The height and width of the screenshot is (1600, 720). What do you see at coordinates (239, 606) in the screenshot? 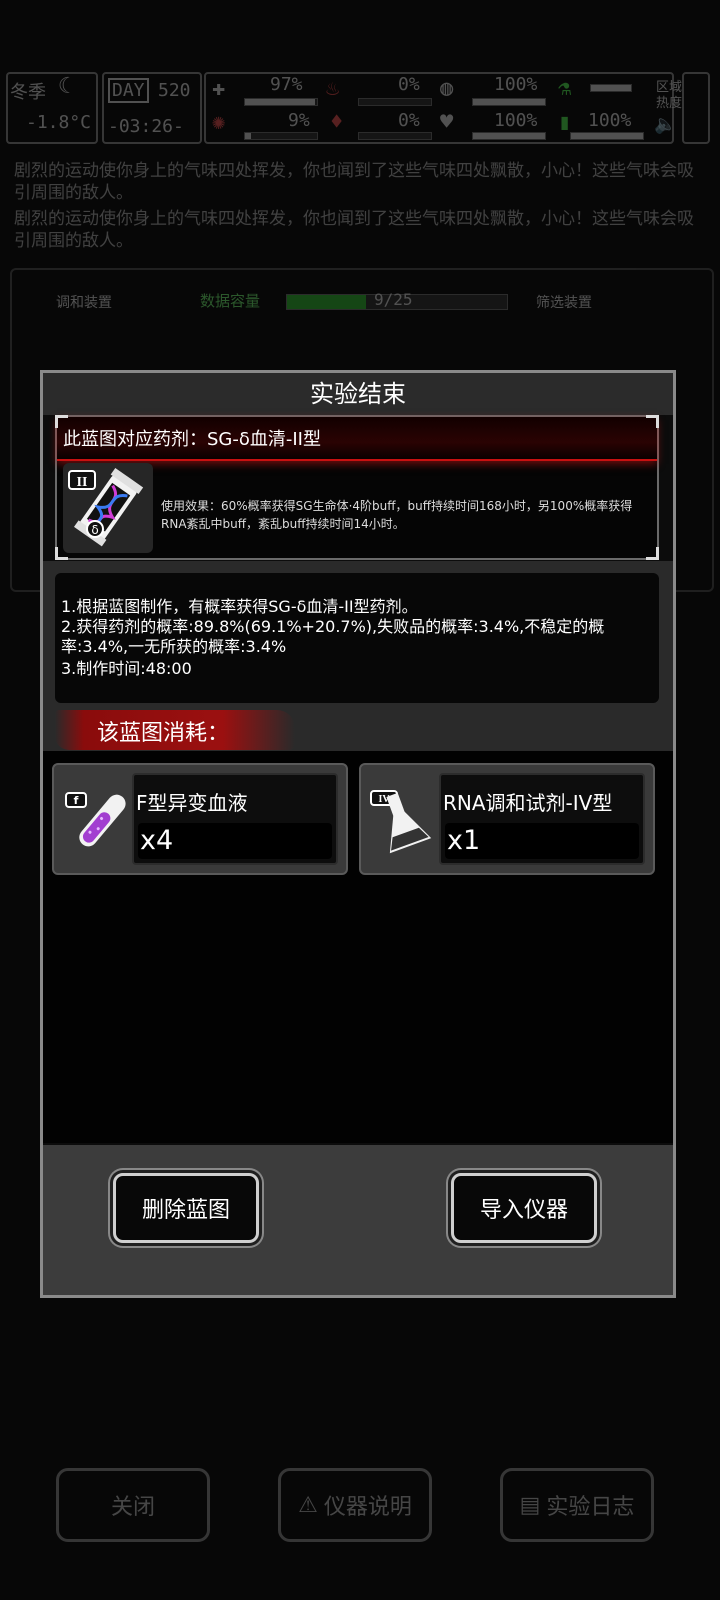
I see `info-line: 1.根据蓝图制作，有概率获得SG-δ血清-II型药剂。` at bounding box center [239, 606].